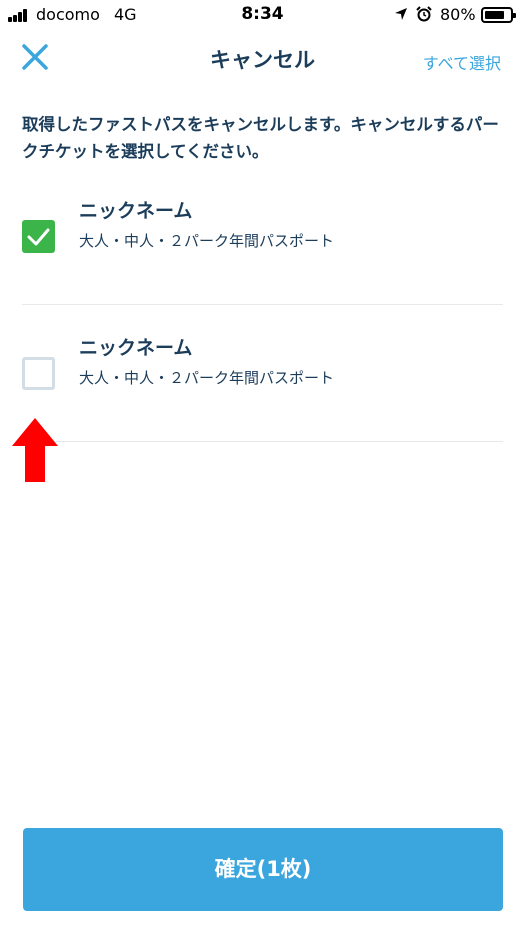  What do you see at coordinates (263, 869) in the screenshot?
I see `confirm-button: 確定(1枚)` at bounding box center [263, 869].